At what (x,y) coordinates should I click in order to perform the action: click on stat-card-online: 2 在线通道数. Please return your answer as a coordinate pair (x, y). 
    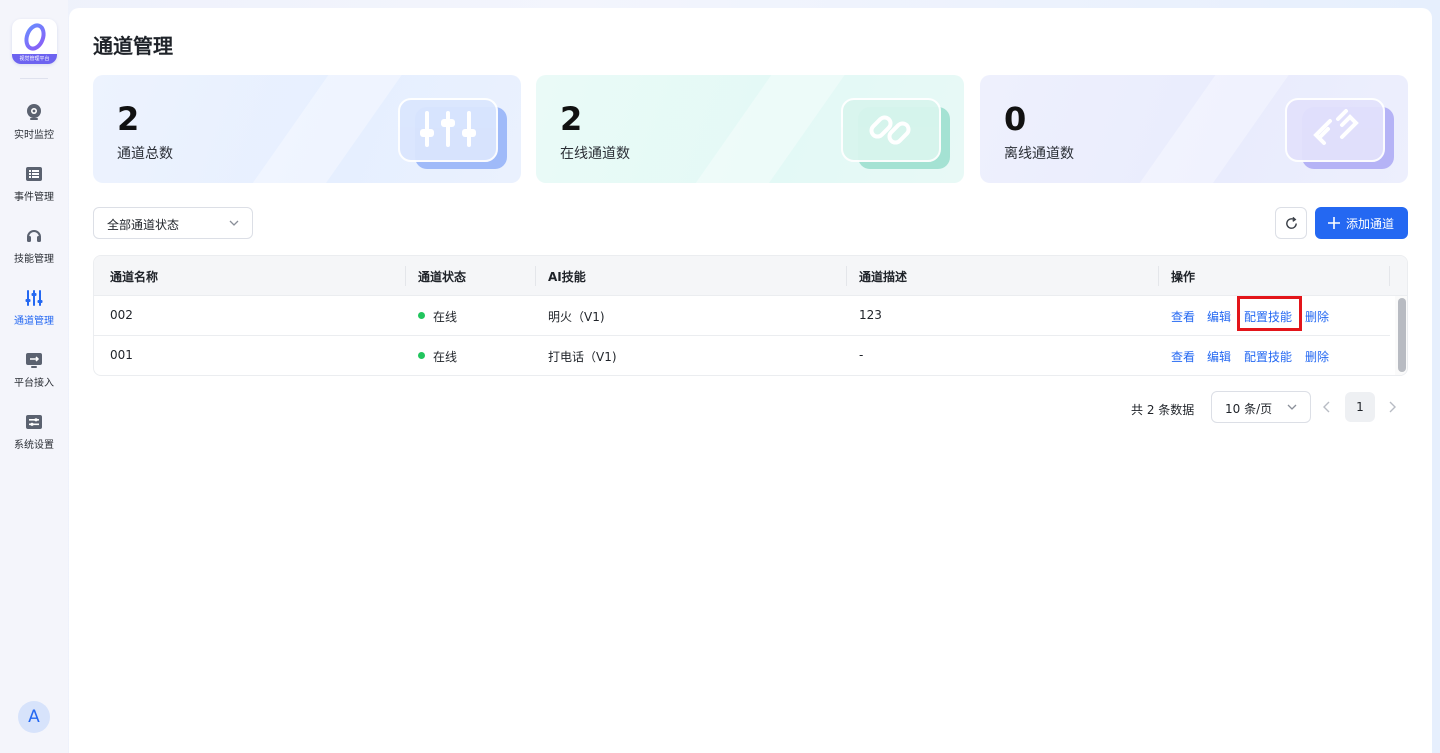
    Looking at the image, I should click on (750, 129).